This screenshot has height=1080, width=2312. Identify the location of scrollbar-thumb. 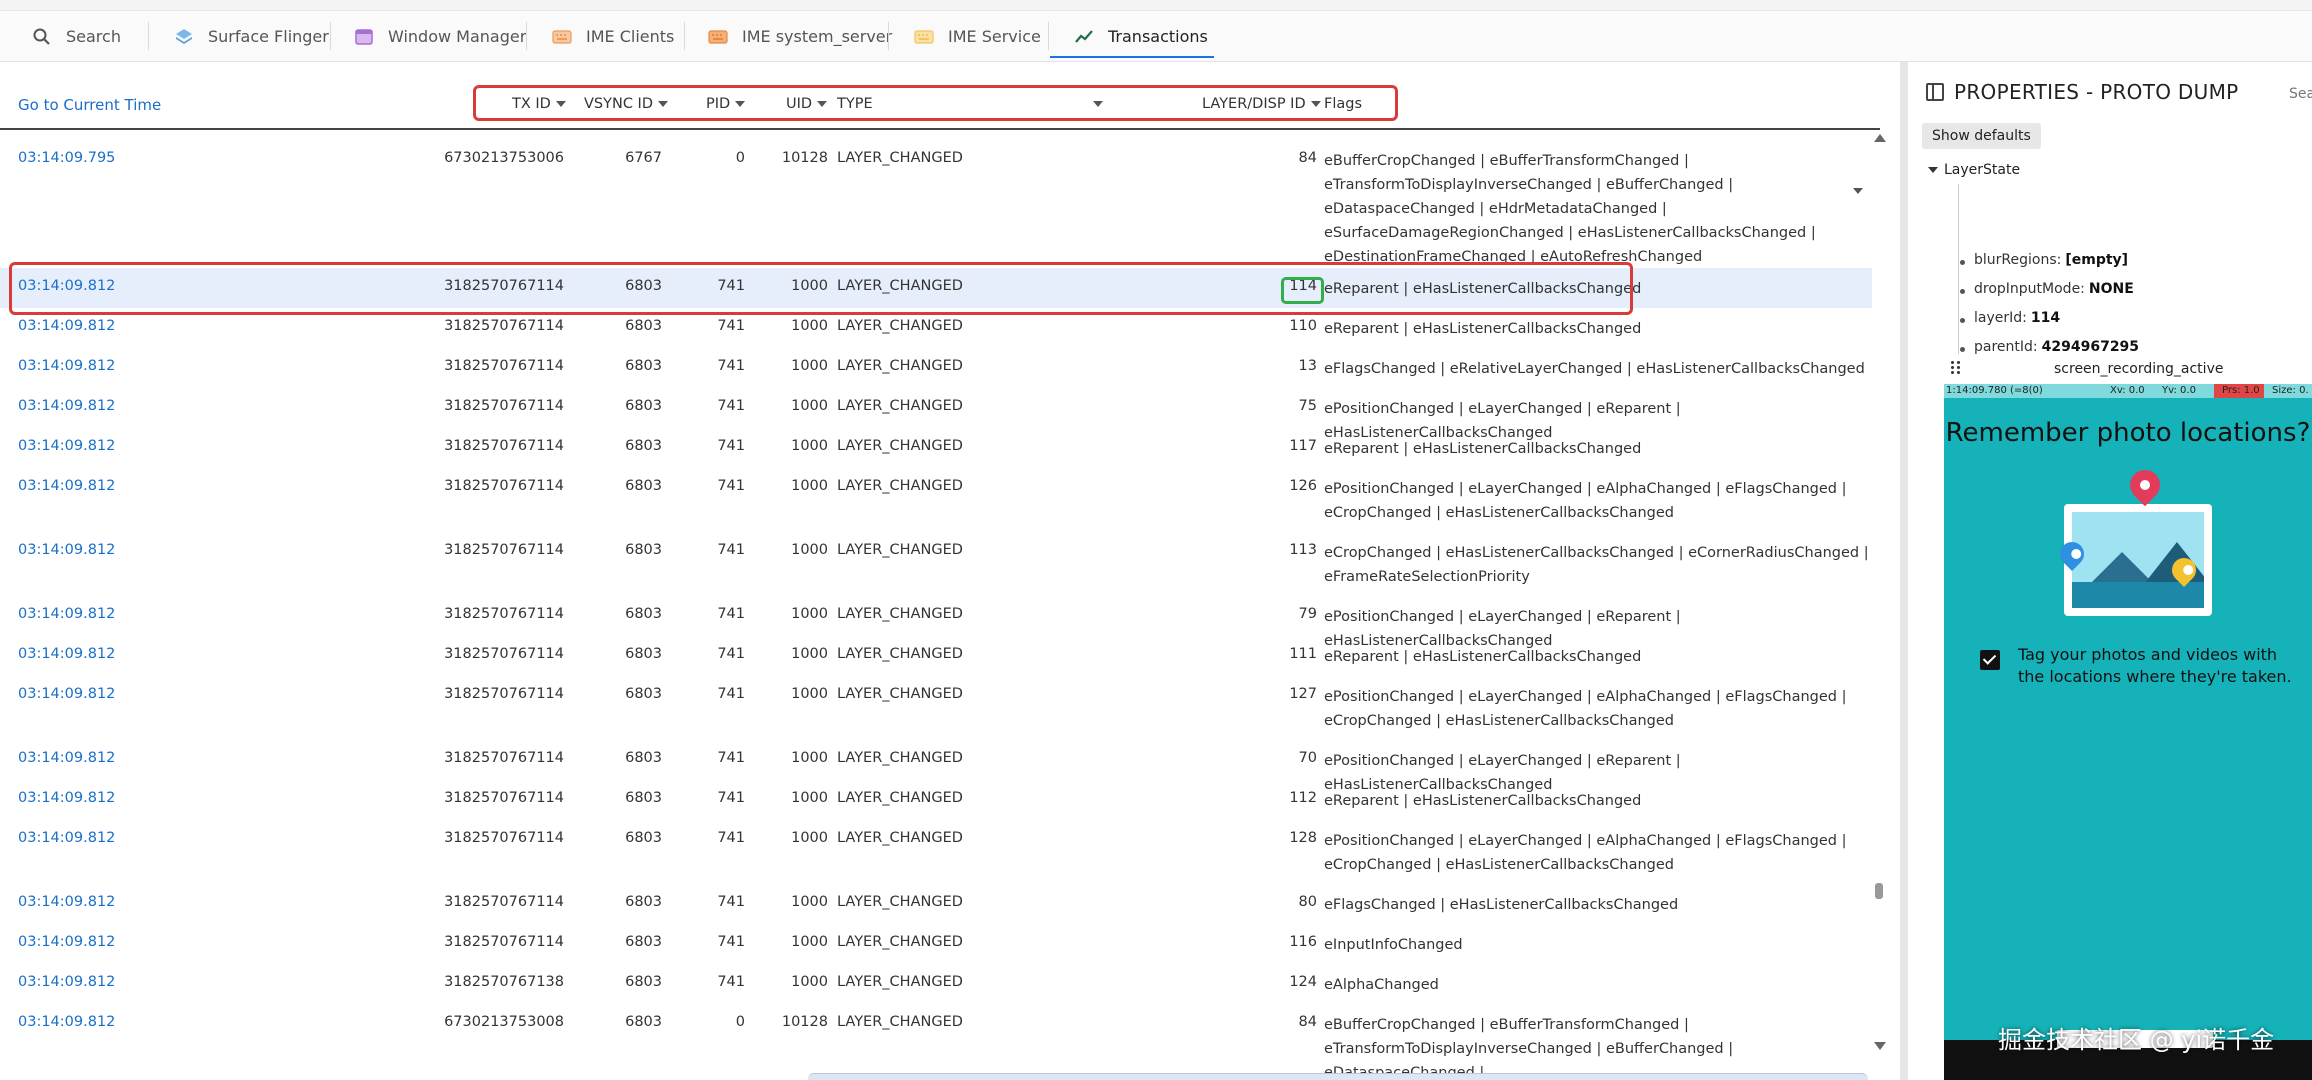
(1879, 891).